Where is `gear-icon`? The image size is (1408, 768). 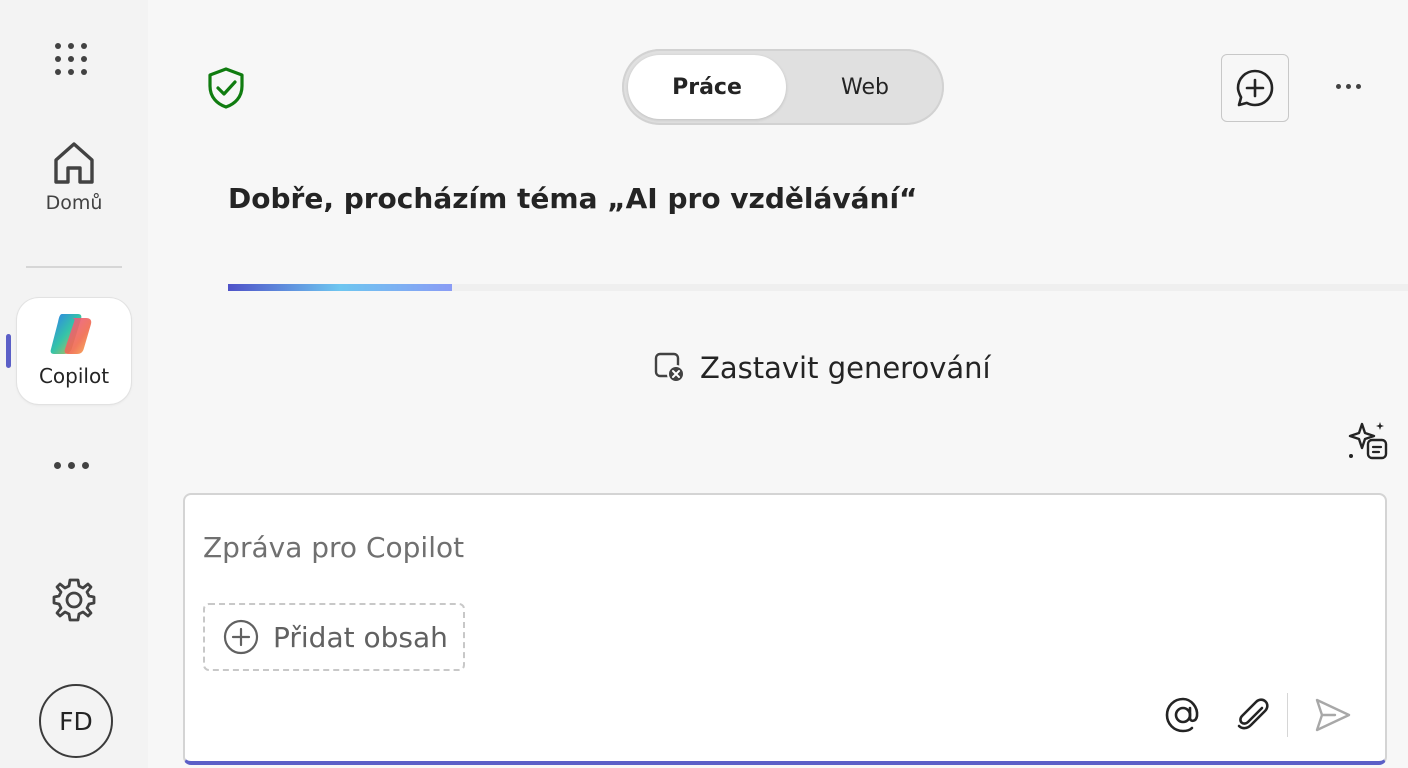
gear-icon is located at coordinates (74, 600).